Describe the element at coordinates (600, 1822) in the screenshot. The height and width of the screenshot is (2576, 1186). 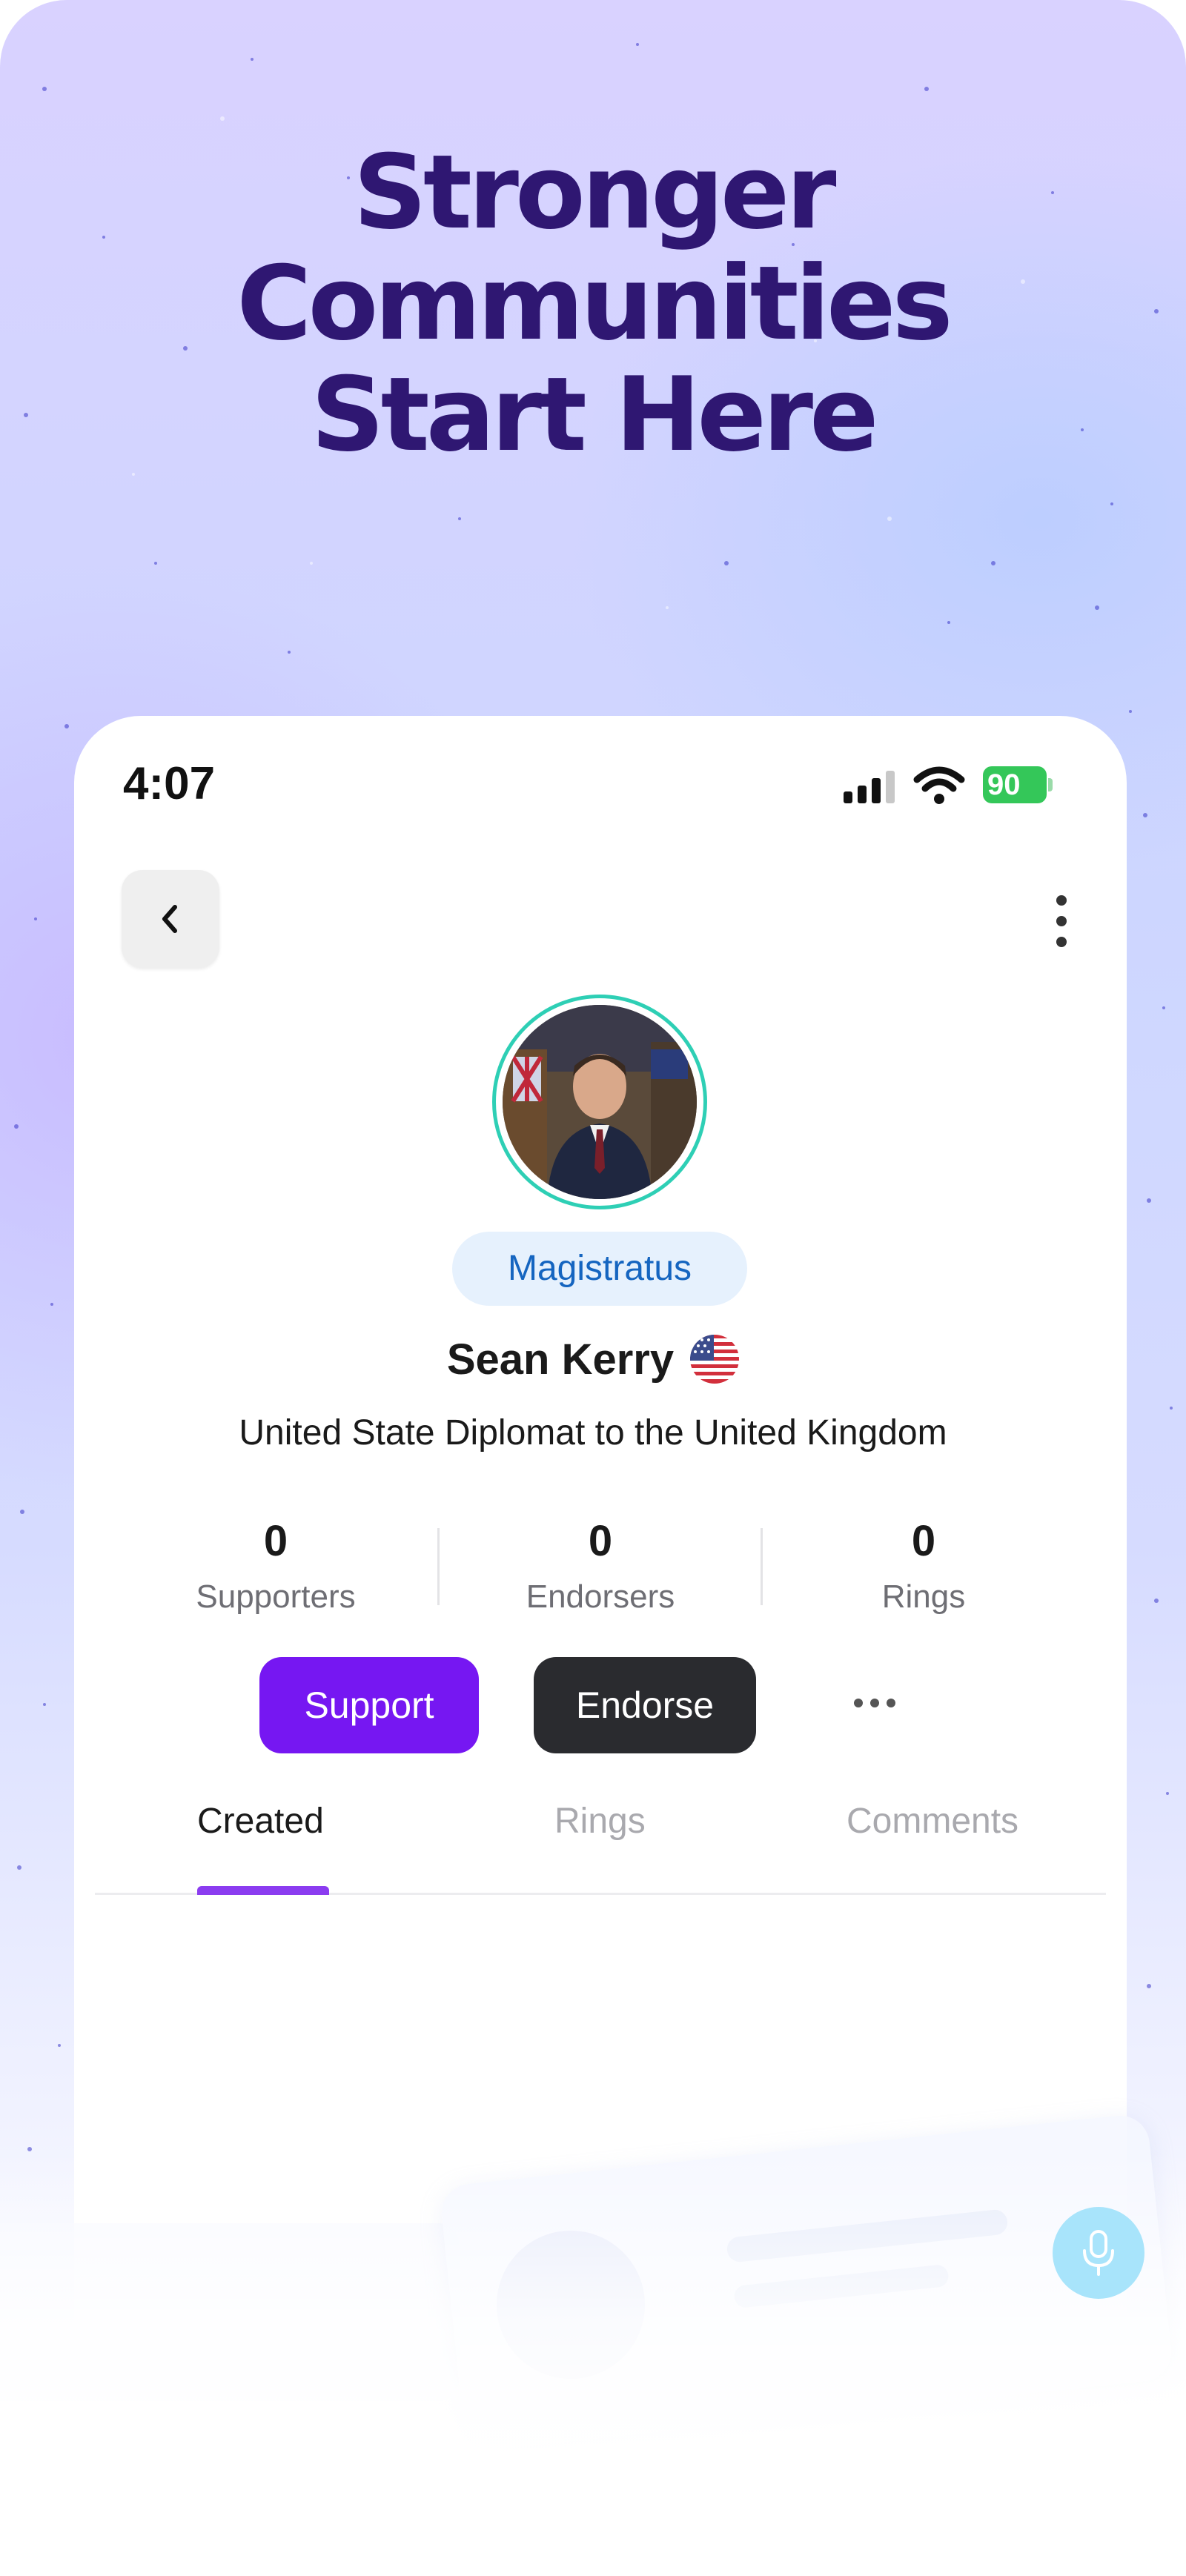
I see `tab-rings: Rings` at that location.